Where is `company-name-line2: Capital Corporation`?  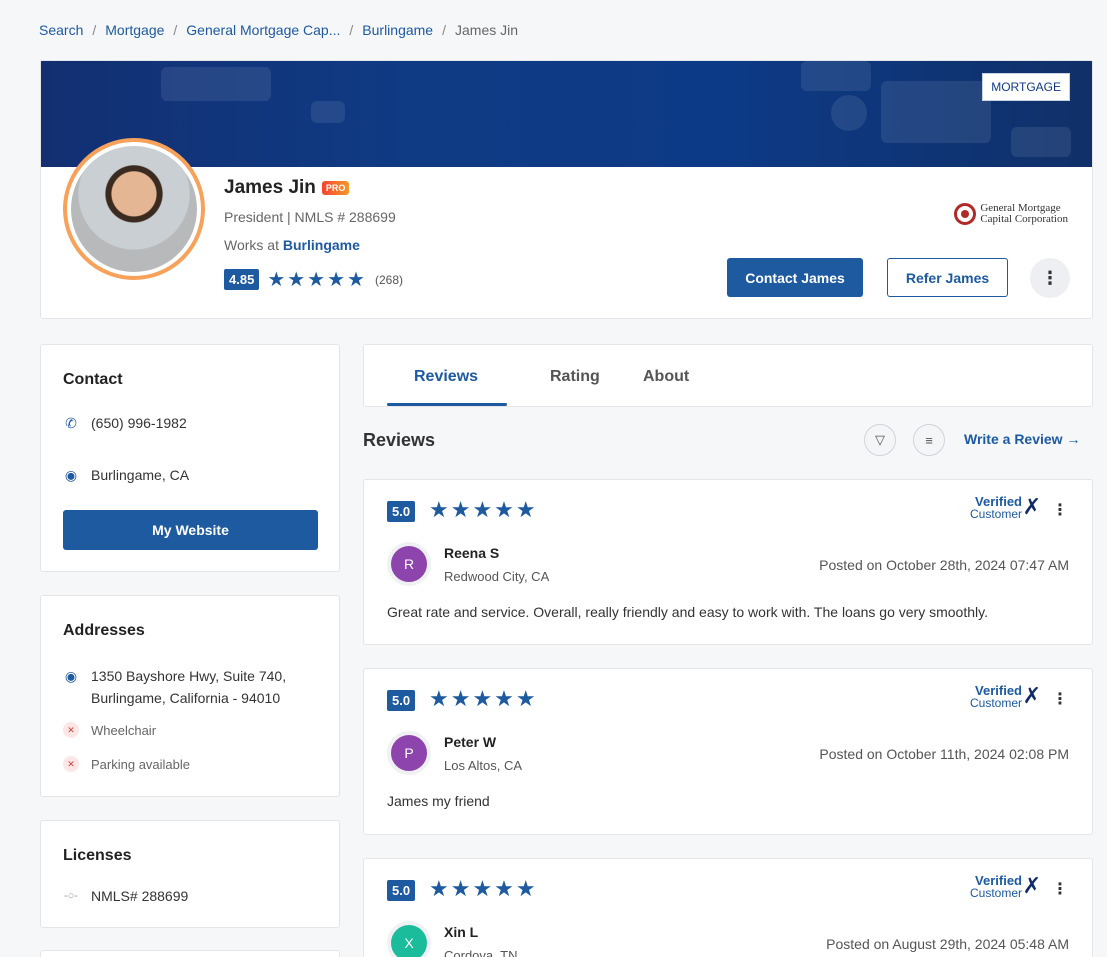
company-name-line2: Capital Corporation is located at coordinates (1024, 219).